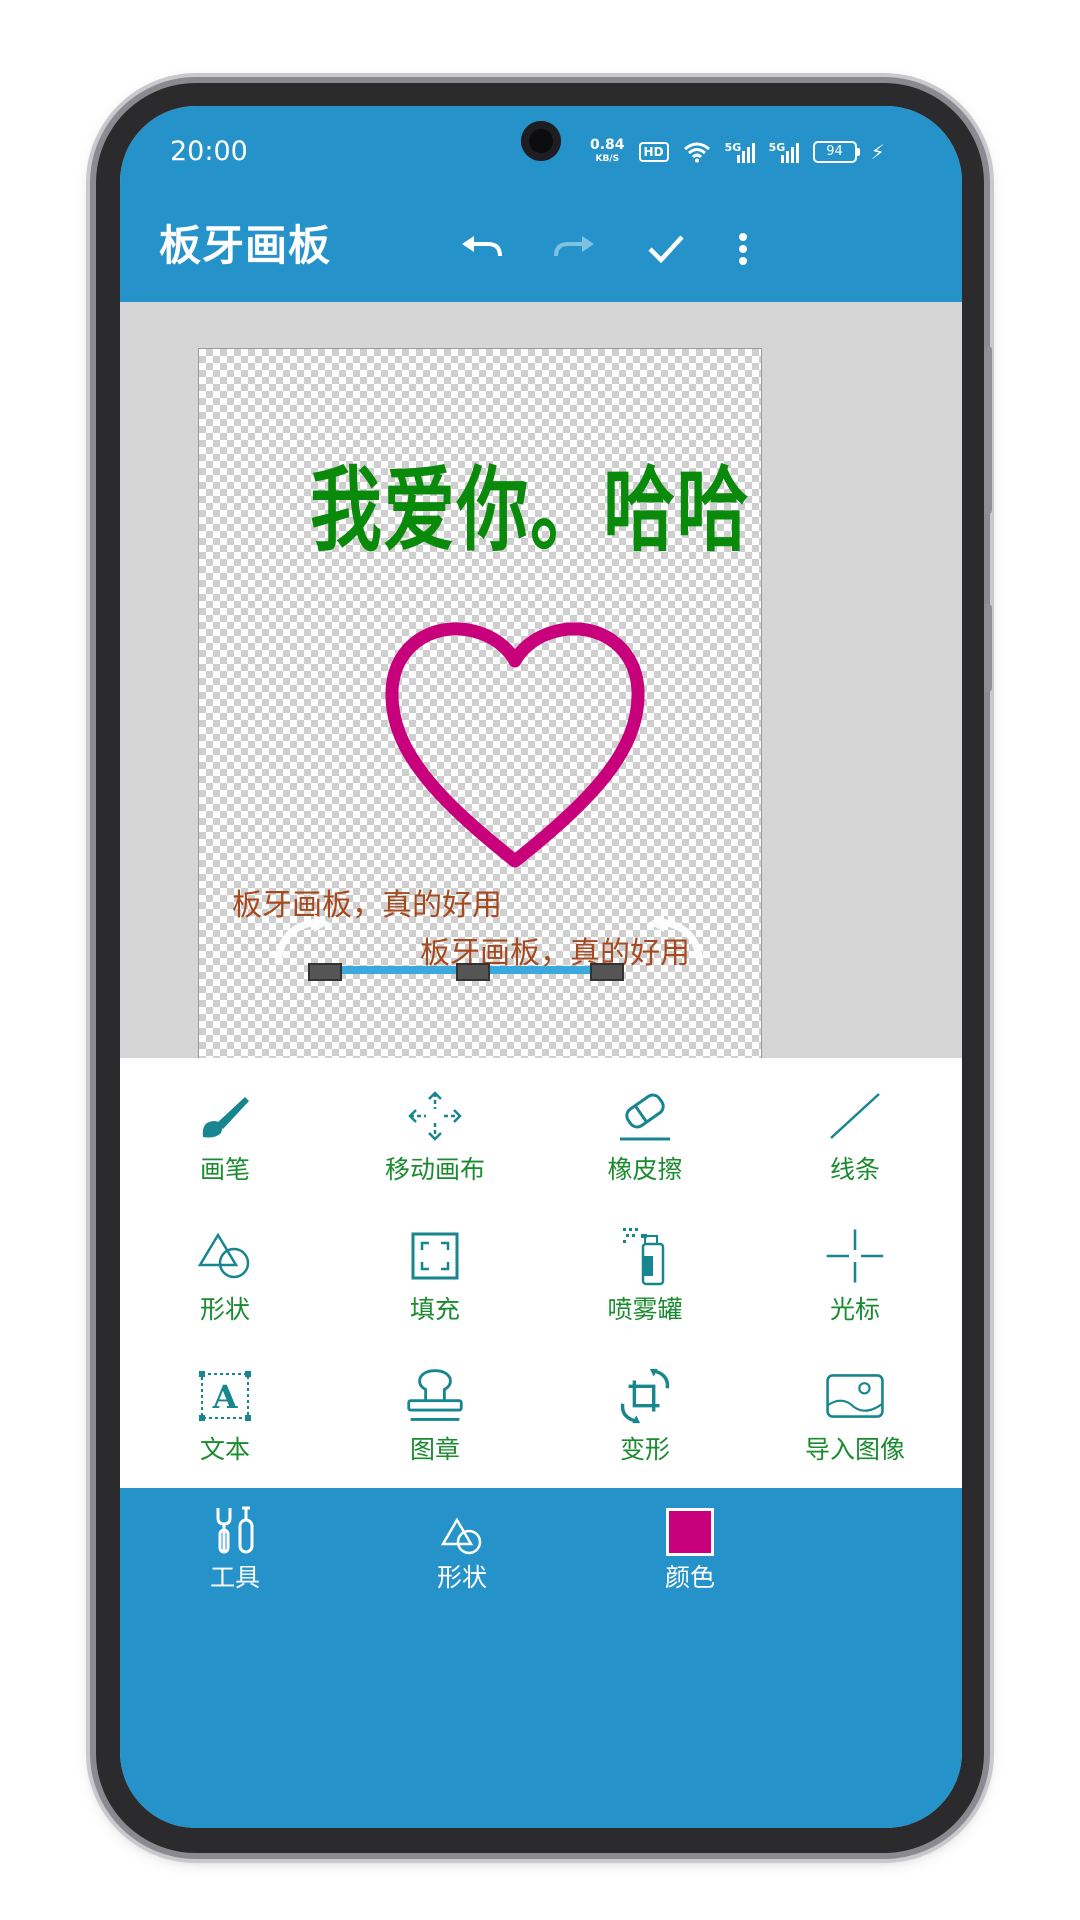  I want to click on tool-brush: 画笔, so click(225, 1128).